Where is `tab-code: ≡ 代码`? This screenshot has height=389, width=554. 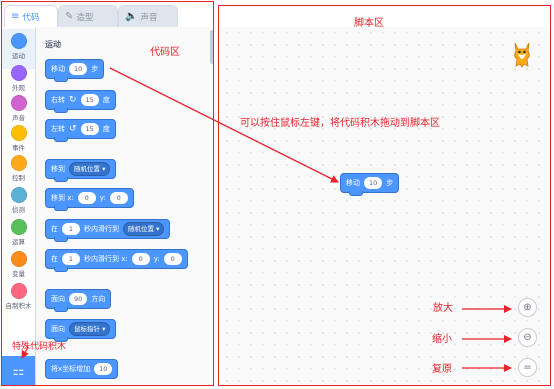 tab-code: ≡ 代码 is located at coordinates (31, 16).